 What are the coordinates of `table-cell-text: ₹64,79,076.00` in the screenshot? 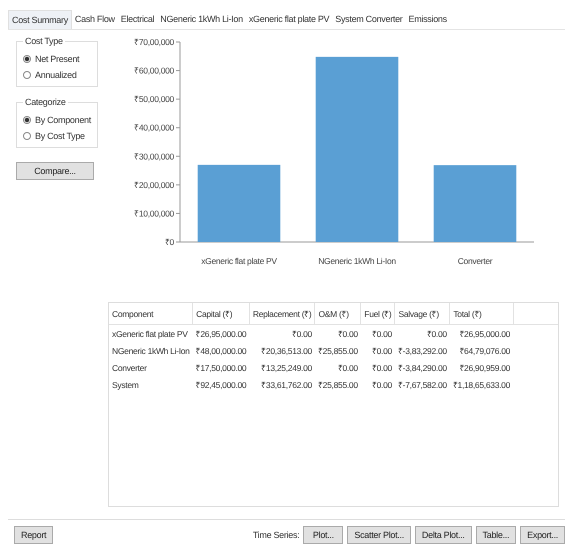 It's located at (485, 351).